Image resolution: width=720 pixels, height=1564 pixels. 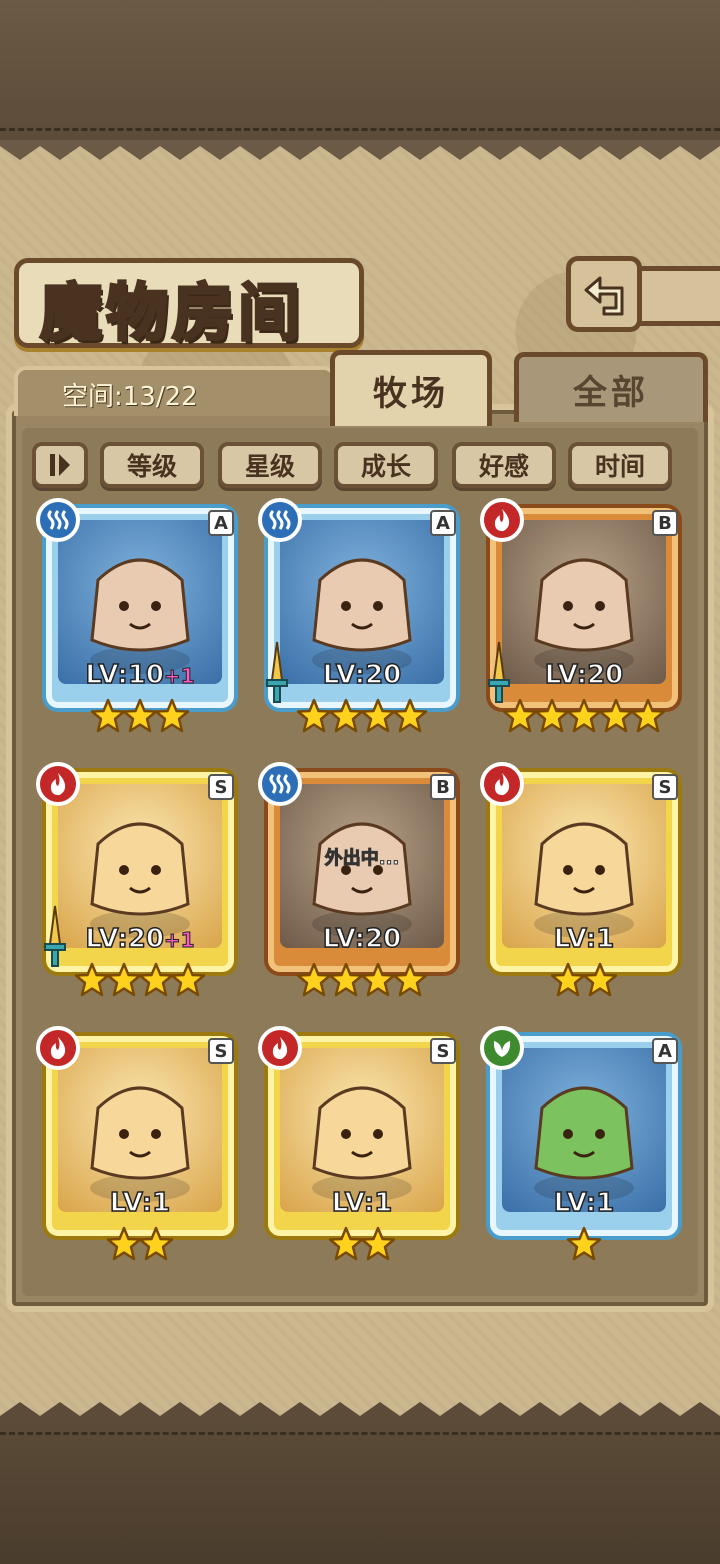 What do you see at coordinates (360, 1492) in the screenshot?
I see `bottom-backdrop` at bounding box center [360, 1492].